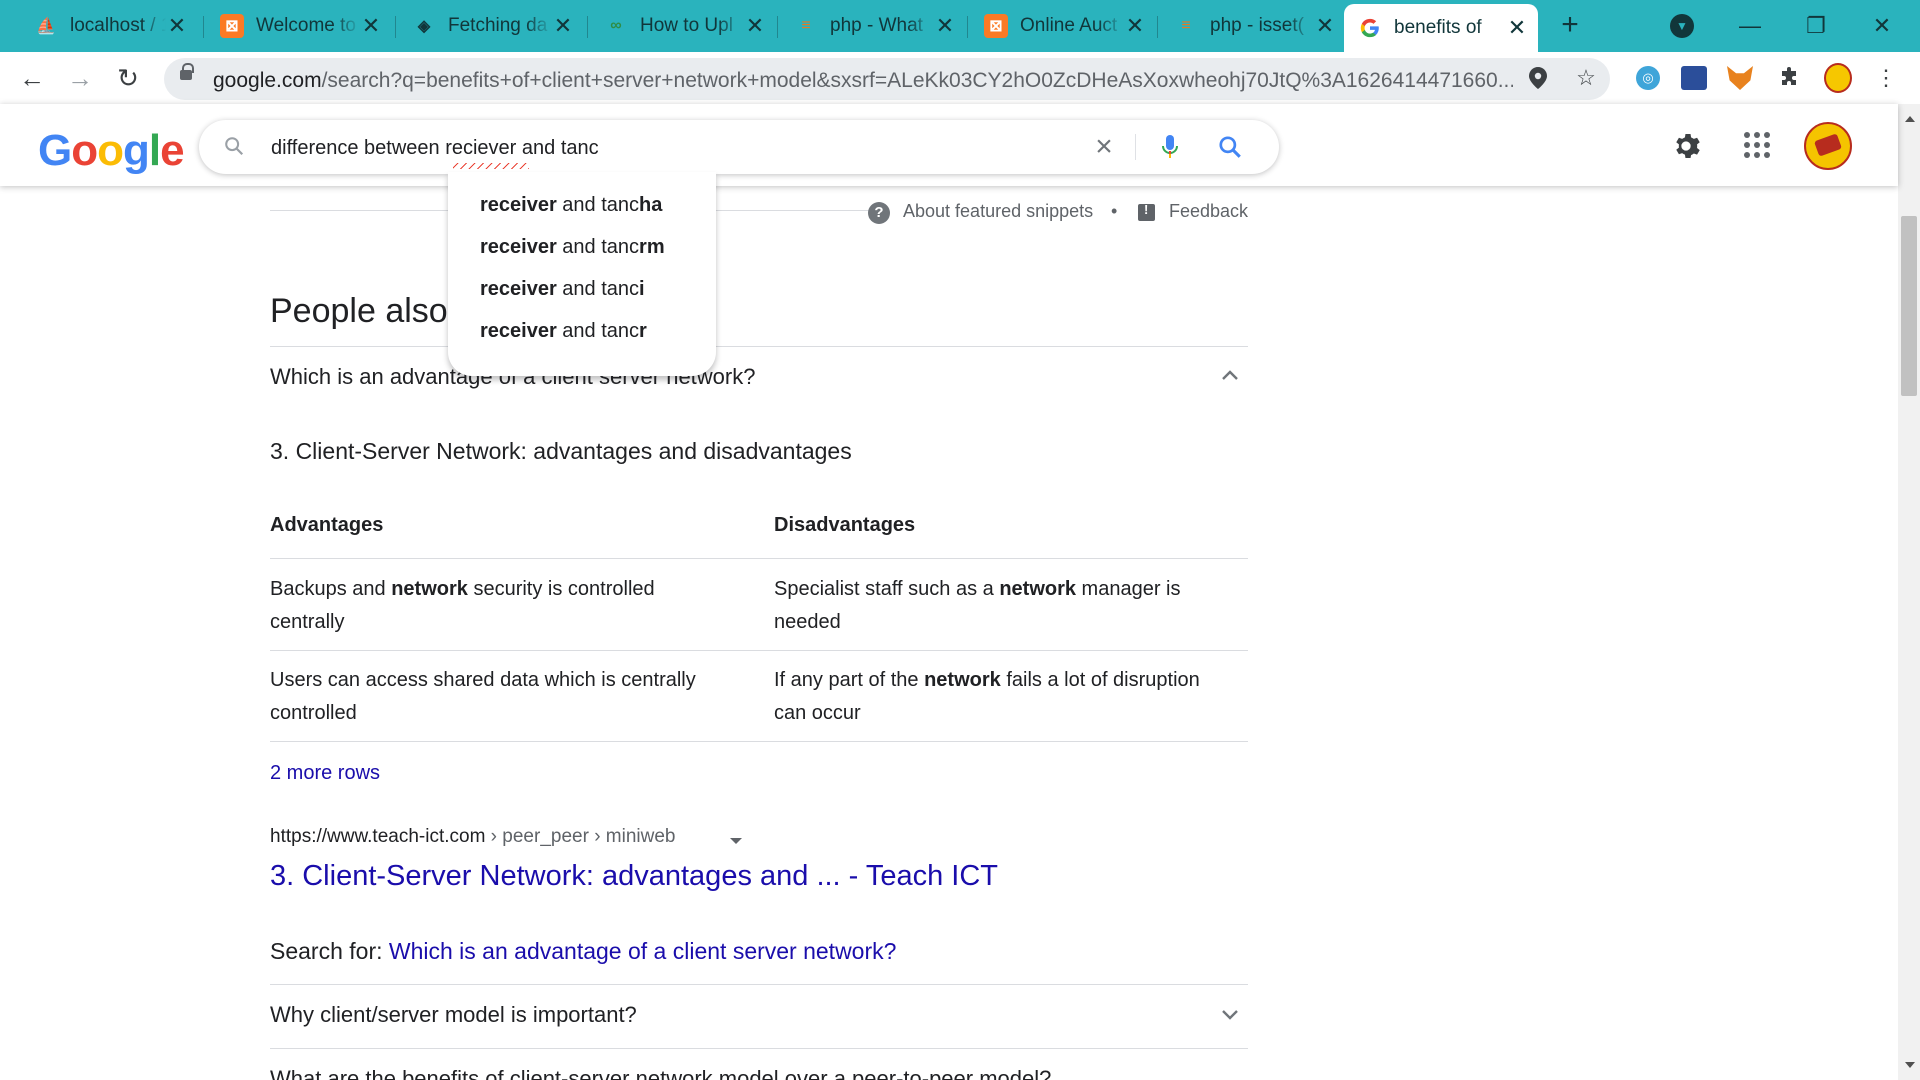 The height and width of the screenshot is (1080, 1920). Describe the element at coordinates (1886, 78) in the screenshot. I see `chrome-menu-icon: ⋮` at that location.